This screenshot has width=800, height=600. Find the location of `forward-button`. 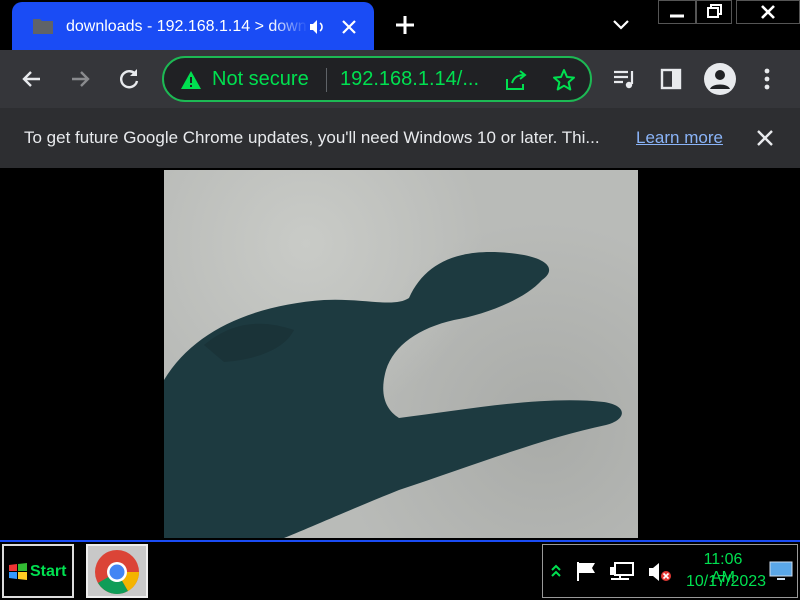

forward-button is located at coordinates (80, 79).